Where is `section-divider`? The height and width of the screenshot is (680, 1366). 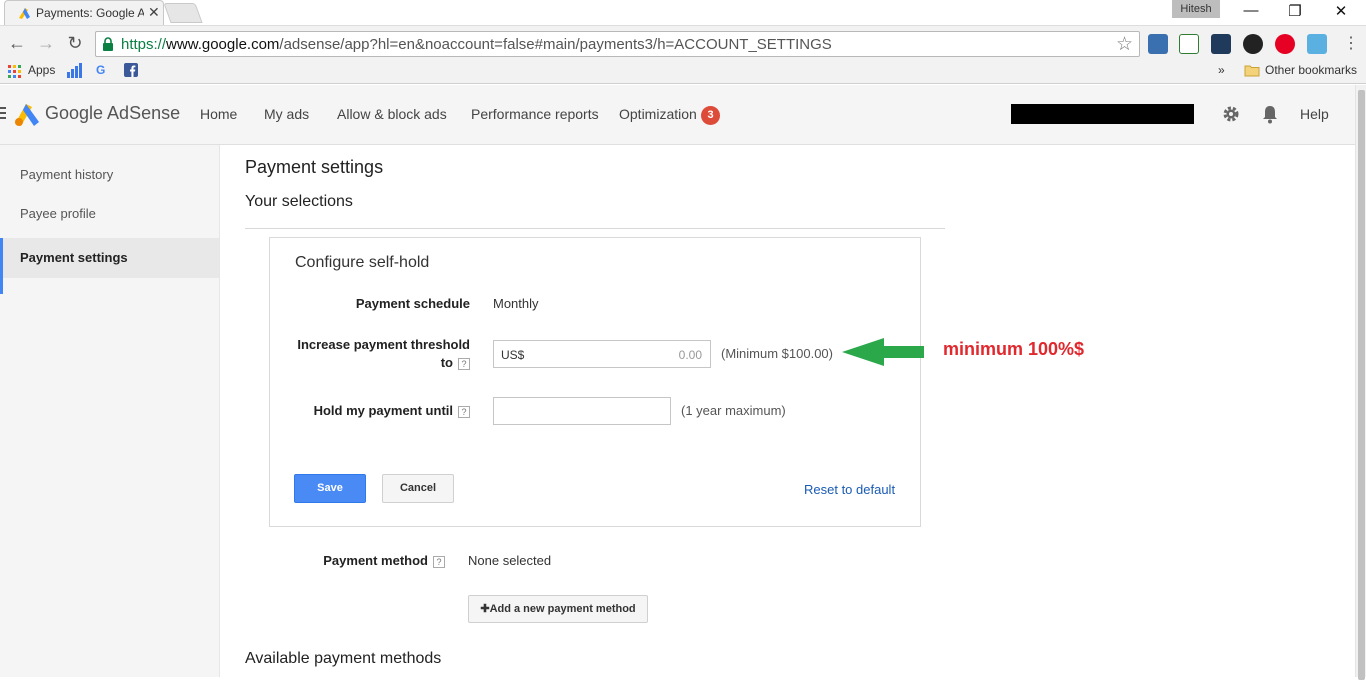 section-divider is located at coordinates (595, 228).